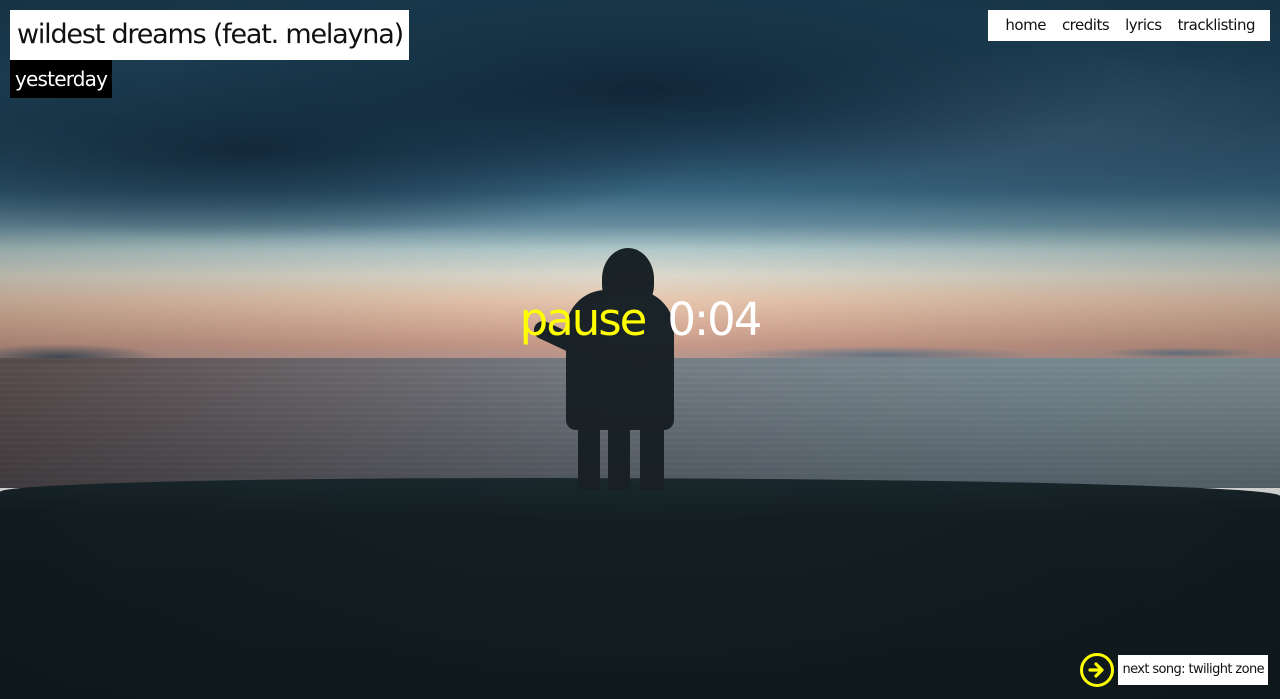 This screenshot has width=1280, height=699. I want to click on next-song: next song: twilight zone, so click(1174, 670).